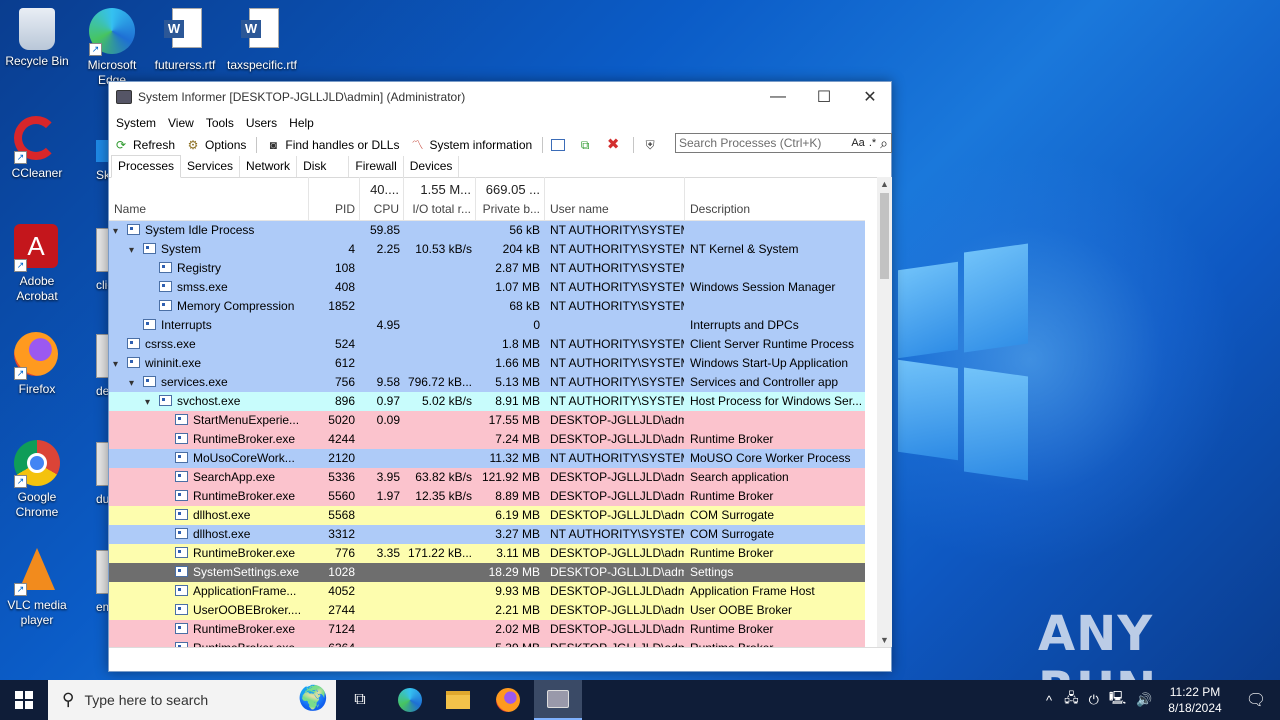 The height and width of the screenshot is (720, 1280). What do you see at coordinates (870, 97) in the screenshot?
I see `close-button: ✕` at bounding box center [870, 97].